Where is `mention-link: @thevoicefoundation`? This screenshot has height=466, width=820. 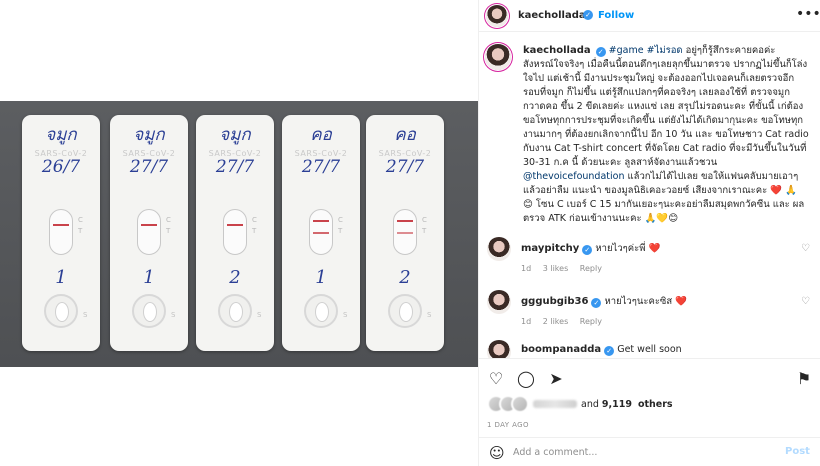 mention-link: @thevoicefoundation is located at coordinates (573, 176).